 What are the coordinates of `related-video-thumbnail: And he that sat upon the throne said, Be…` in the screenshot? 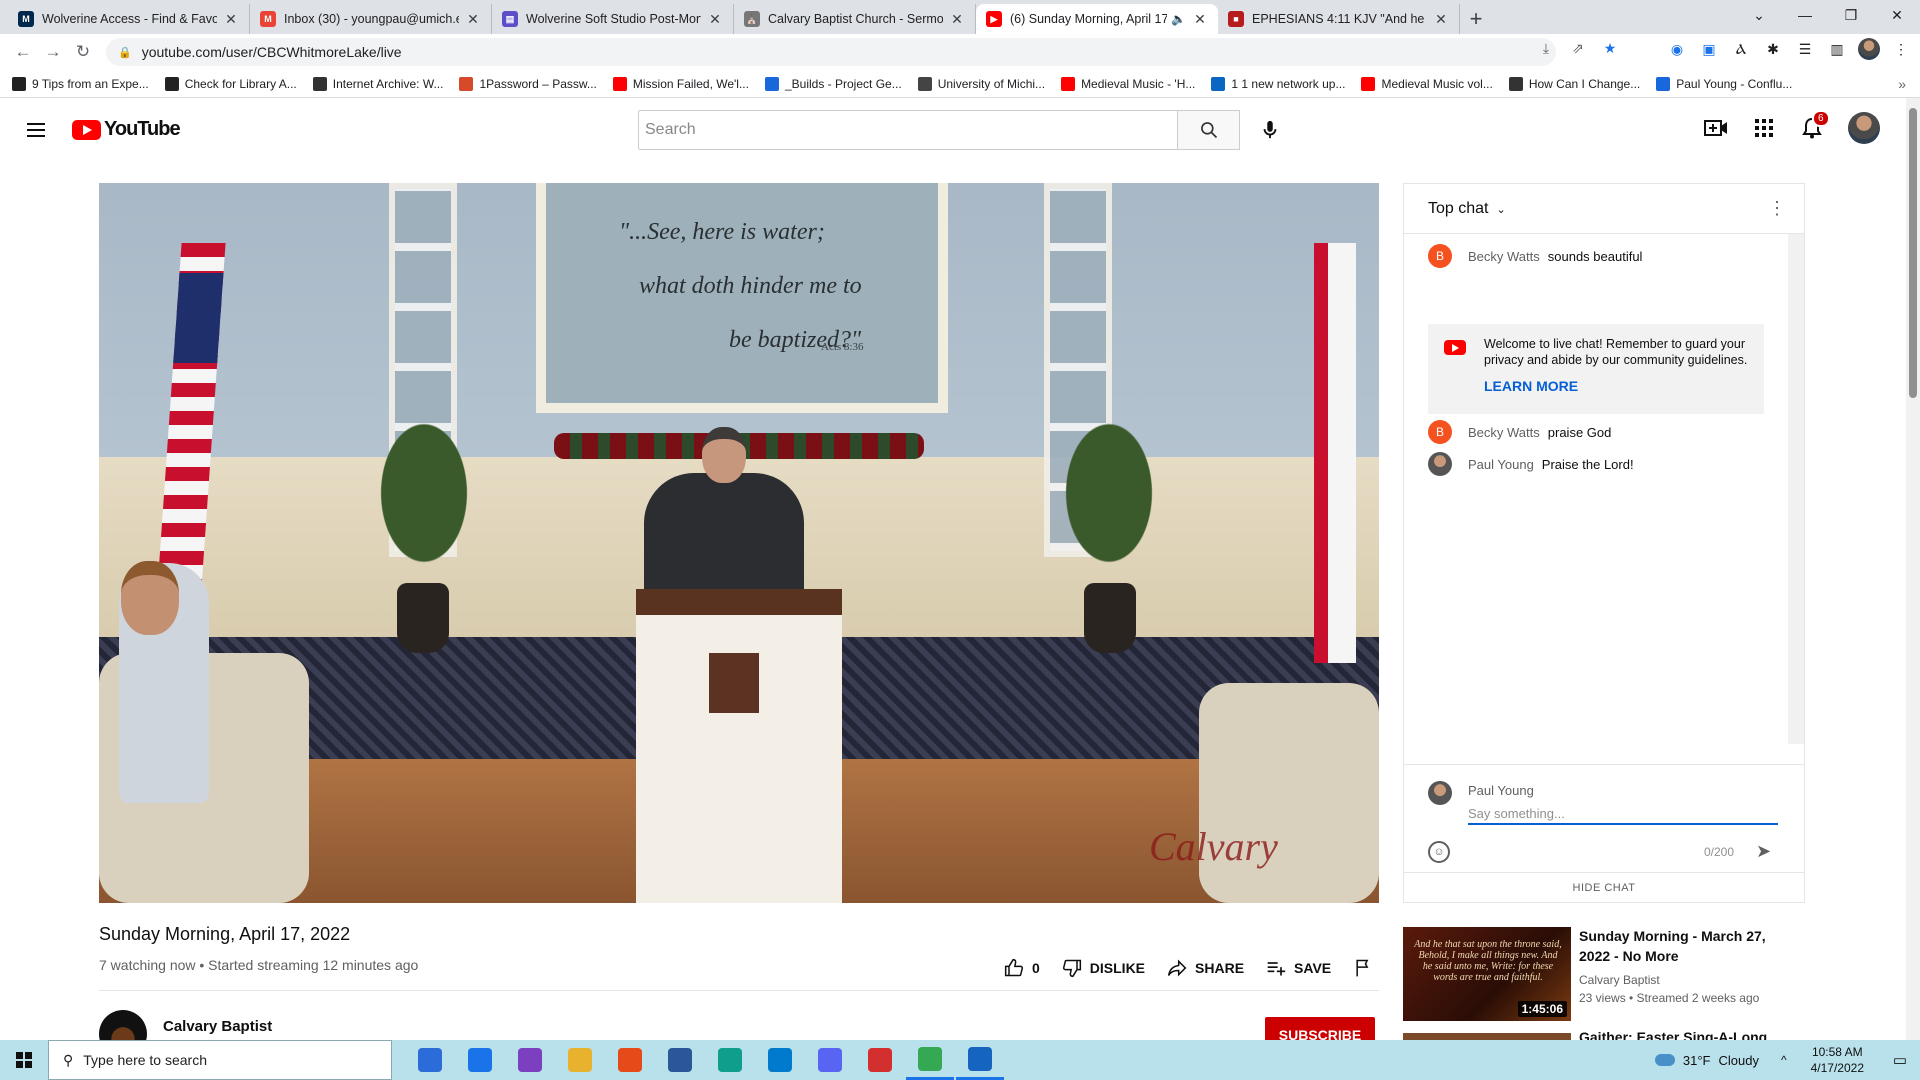 It's located at (1487, 974).